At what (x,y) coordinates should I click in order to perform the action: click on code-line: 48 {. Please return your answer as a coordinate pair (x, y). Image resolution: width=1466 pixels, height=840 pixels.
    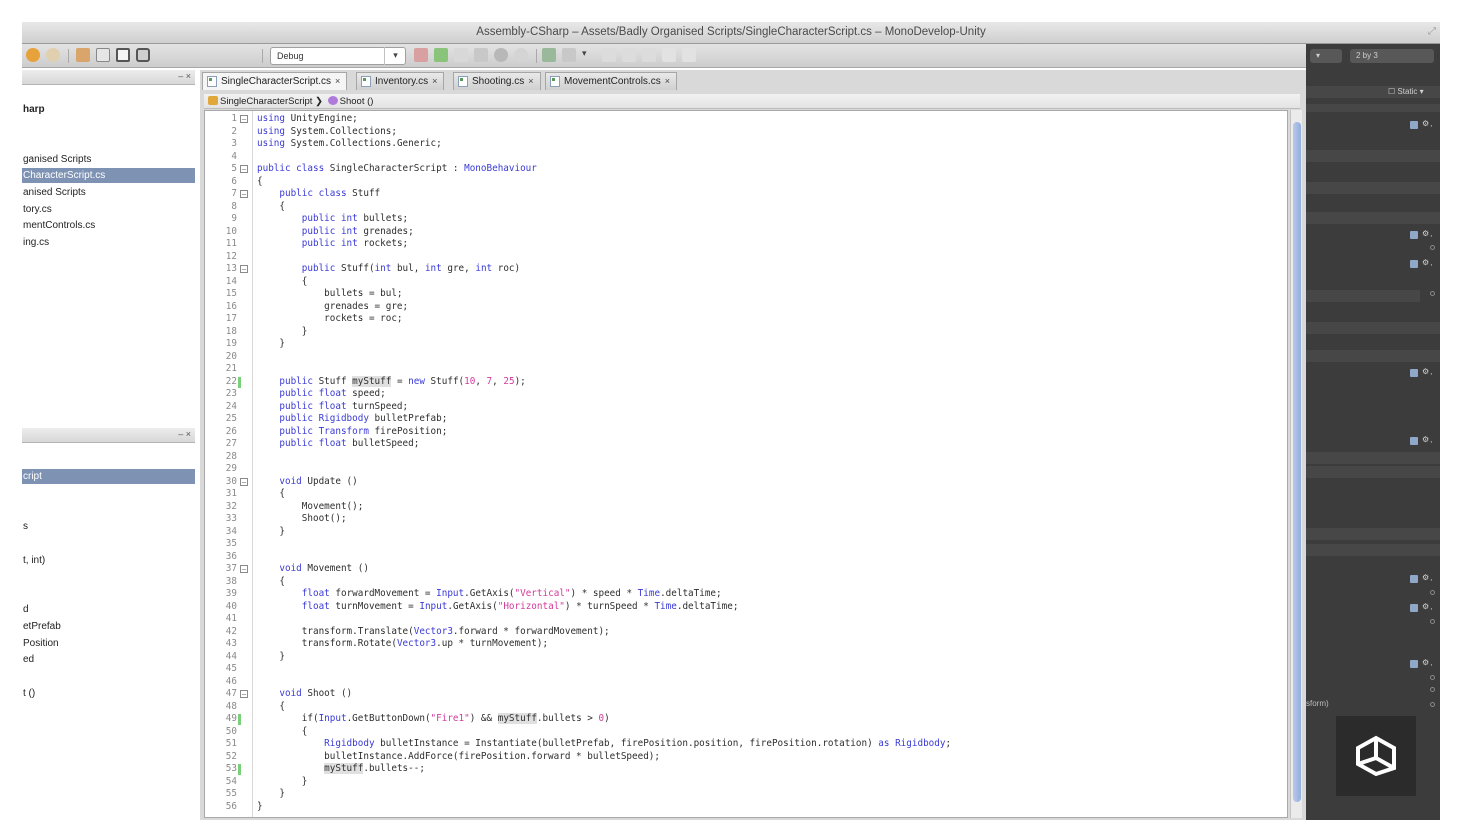
    Looking at the image, I should click on (745, 707).